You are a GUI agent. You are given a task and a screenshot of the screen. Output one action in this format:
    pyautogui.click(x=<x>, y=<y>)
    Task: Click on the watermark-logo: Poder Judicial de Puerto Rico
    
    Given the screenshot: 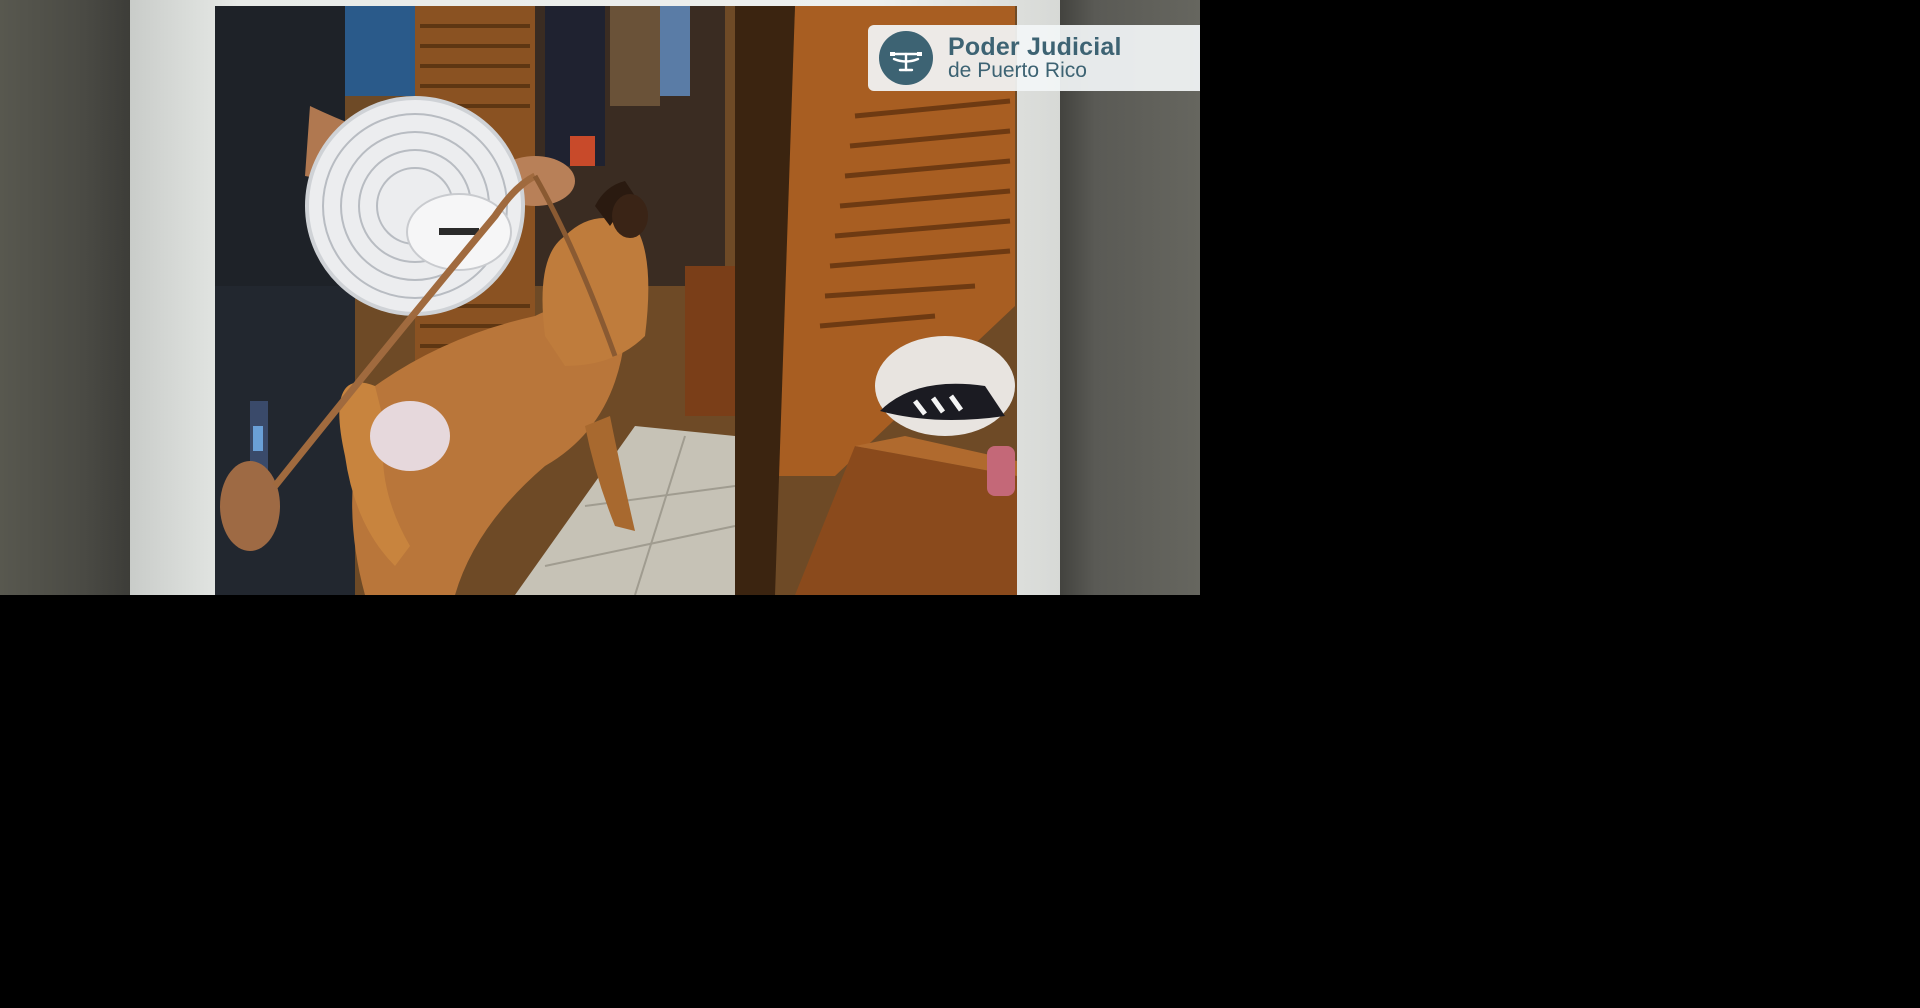 What is the action you would take?
    pyautogui.click(x=1034, y=58)
    